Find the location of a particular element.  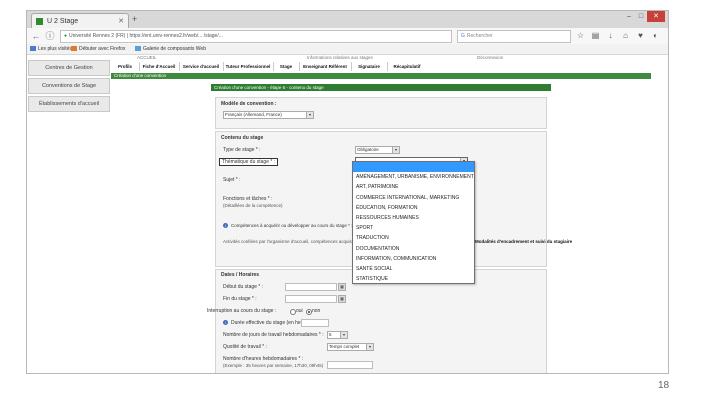

creation-banner: Création d'une convention is located at coordinates (381, 76).